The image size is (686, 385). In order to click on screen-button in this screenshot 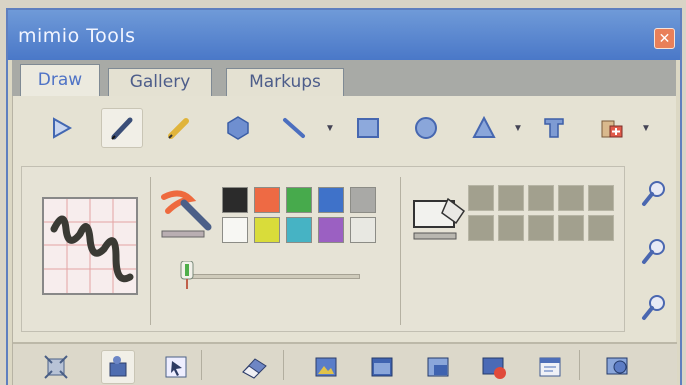, I will do `click(382, 367)`.